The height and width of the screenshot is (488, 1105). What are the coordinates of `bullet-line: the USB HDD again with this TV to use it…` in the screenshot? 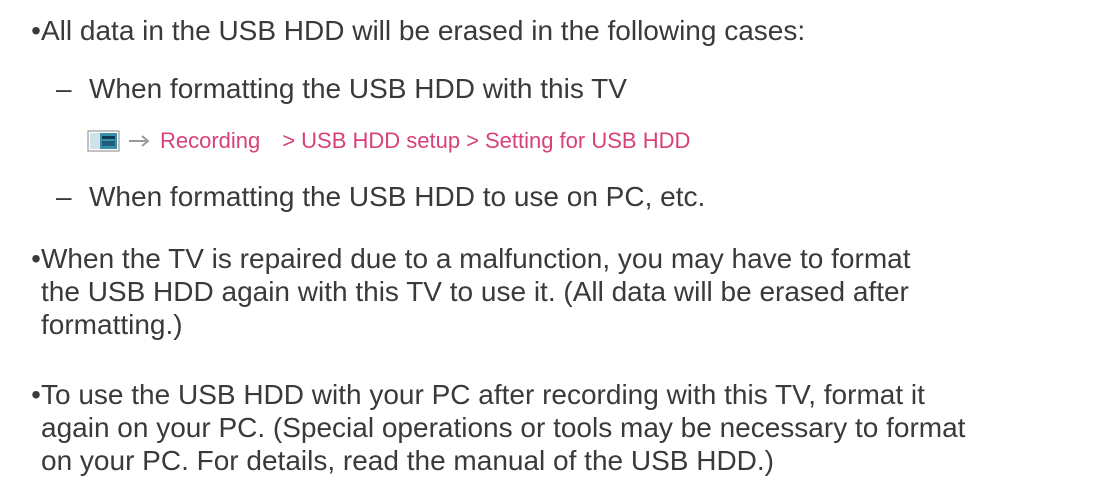 It's located at (475, 291).